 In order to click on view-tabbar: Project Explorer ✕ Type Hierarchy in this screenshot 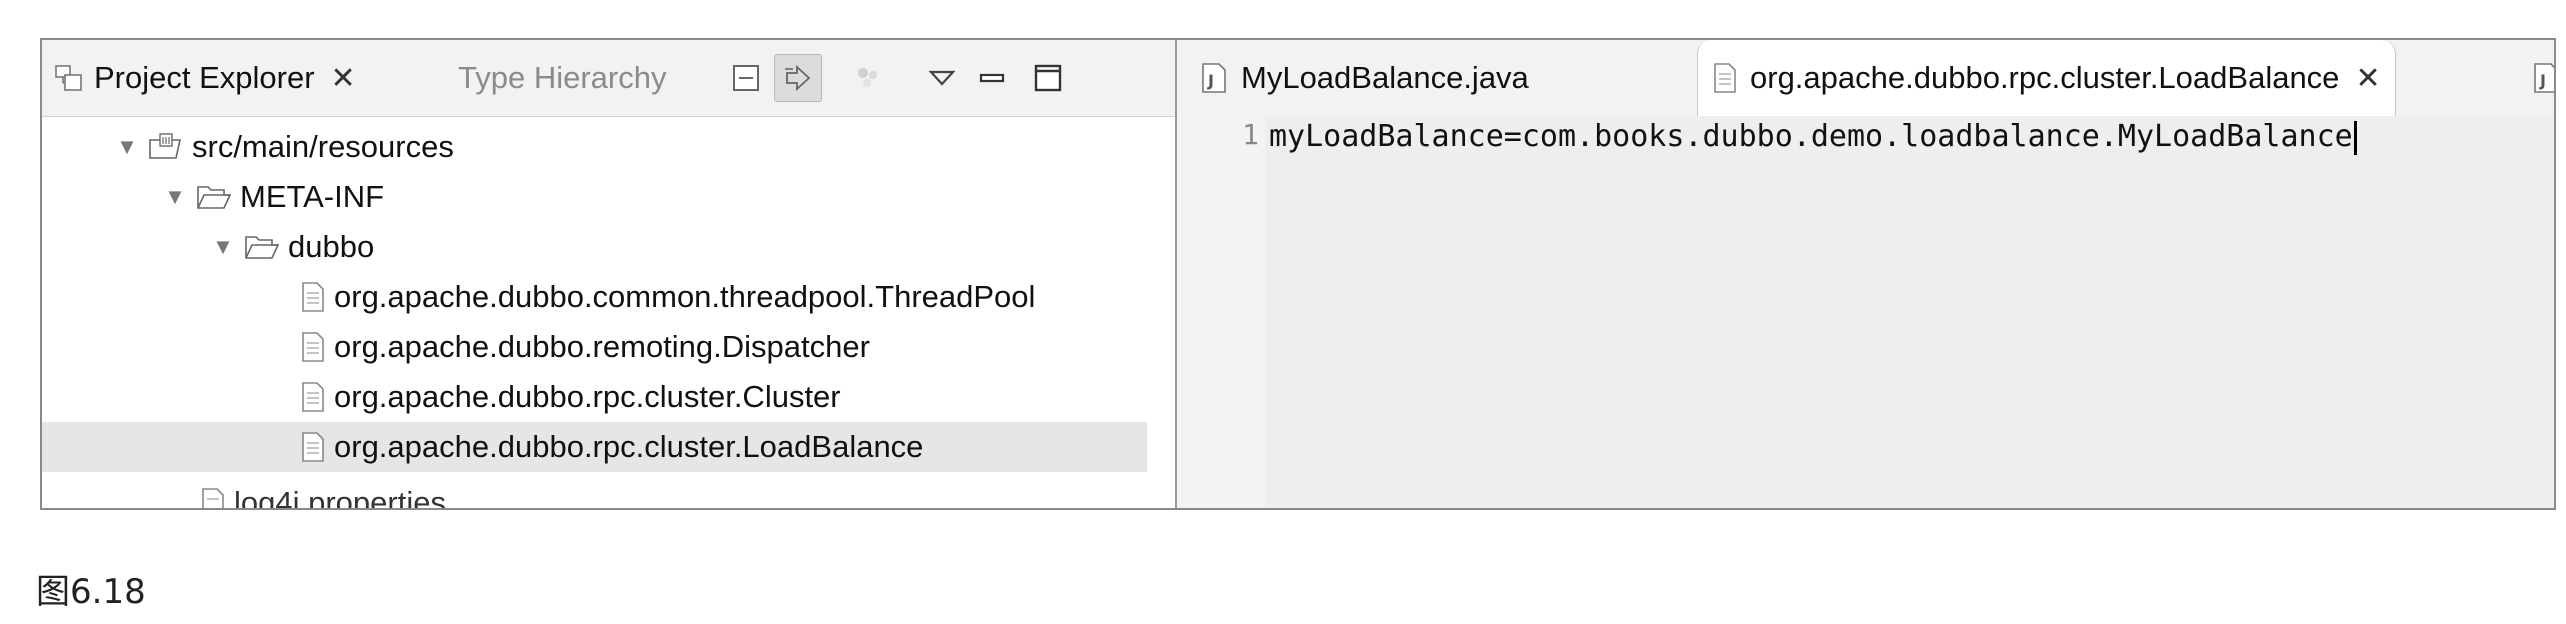, I will do `click(608, 78)`.